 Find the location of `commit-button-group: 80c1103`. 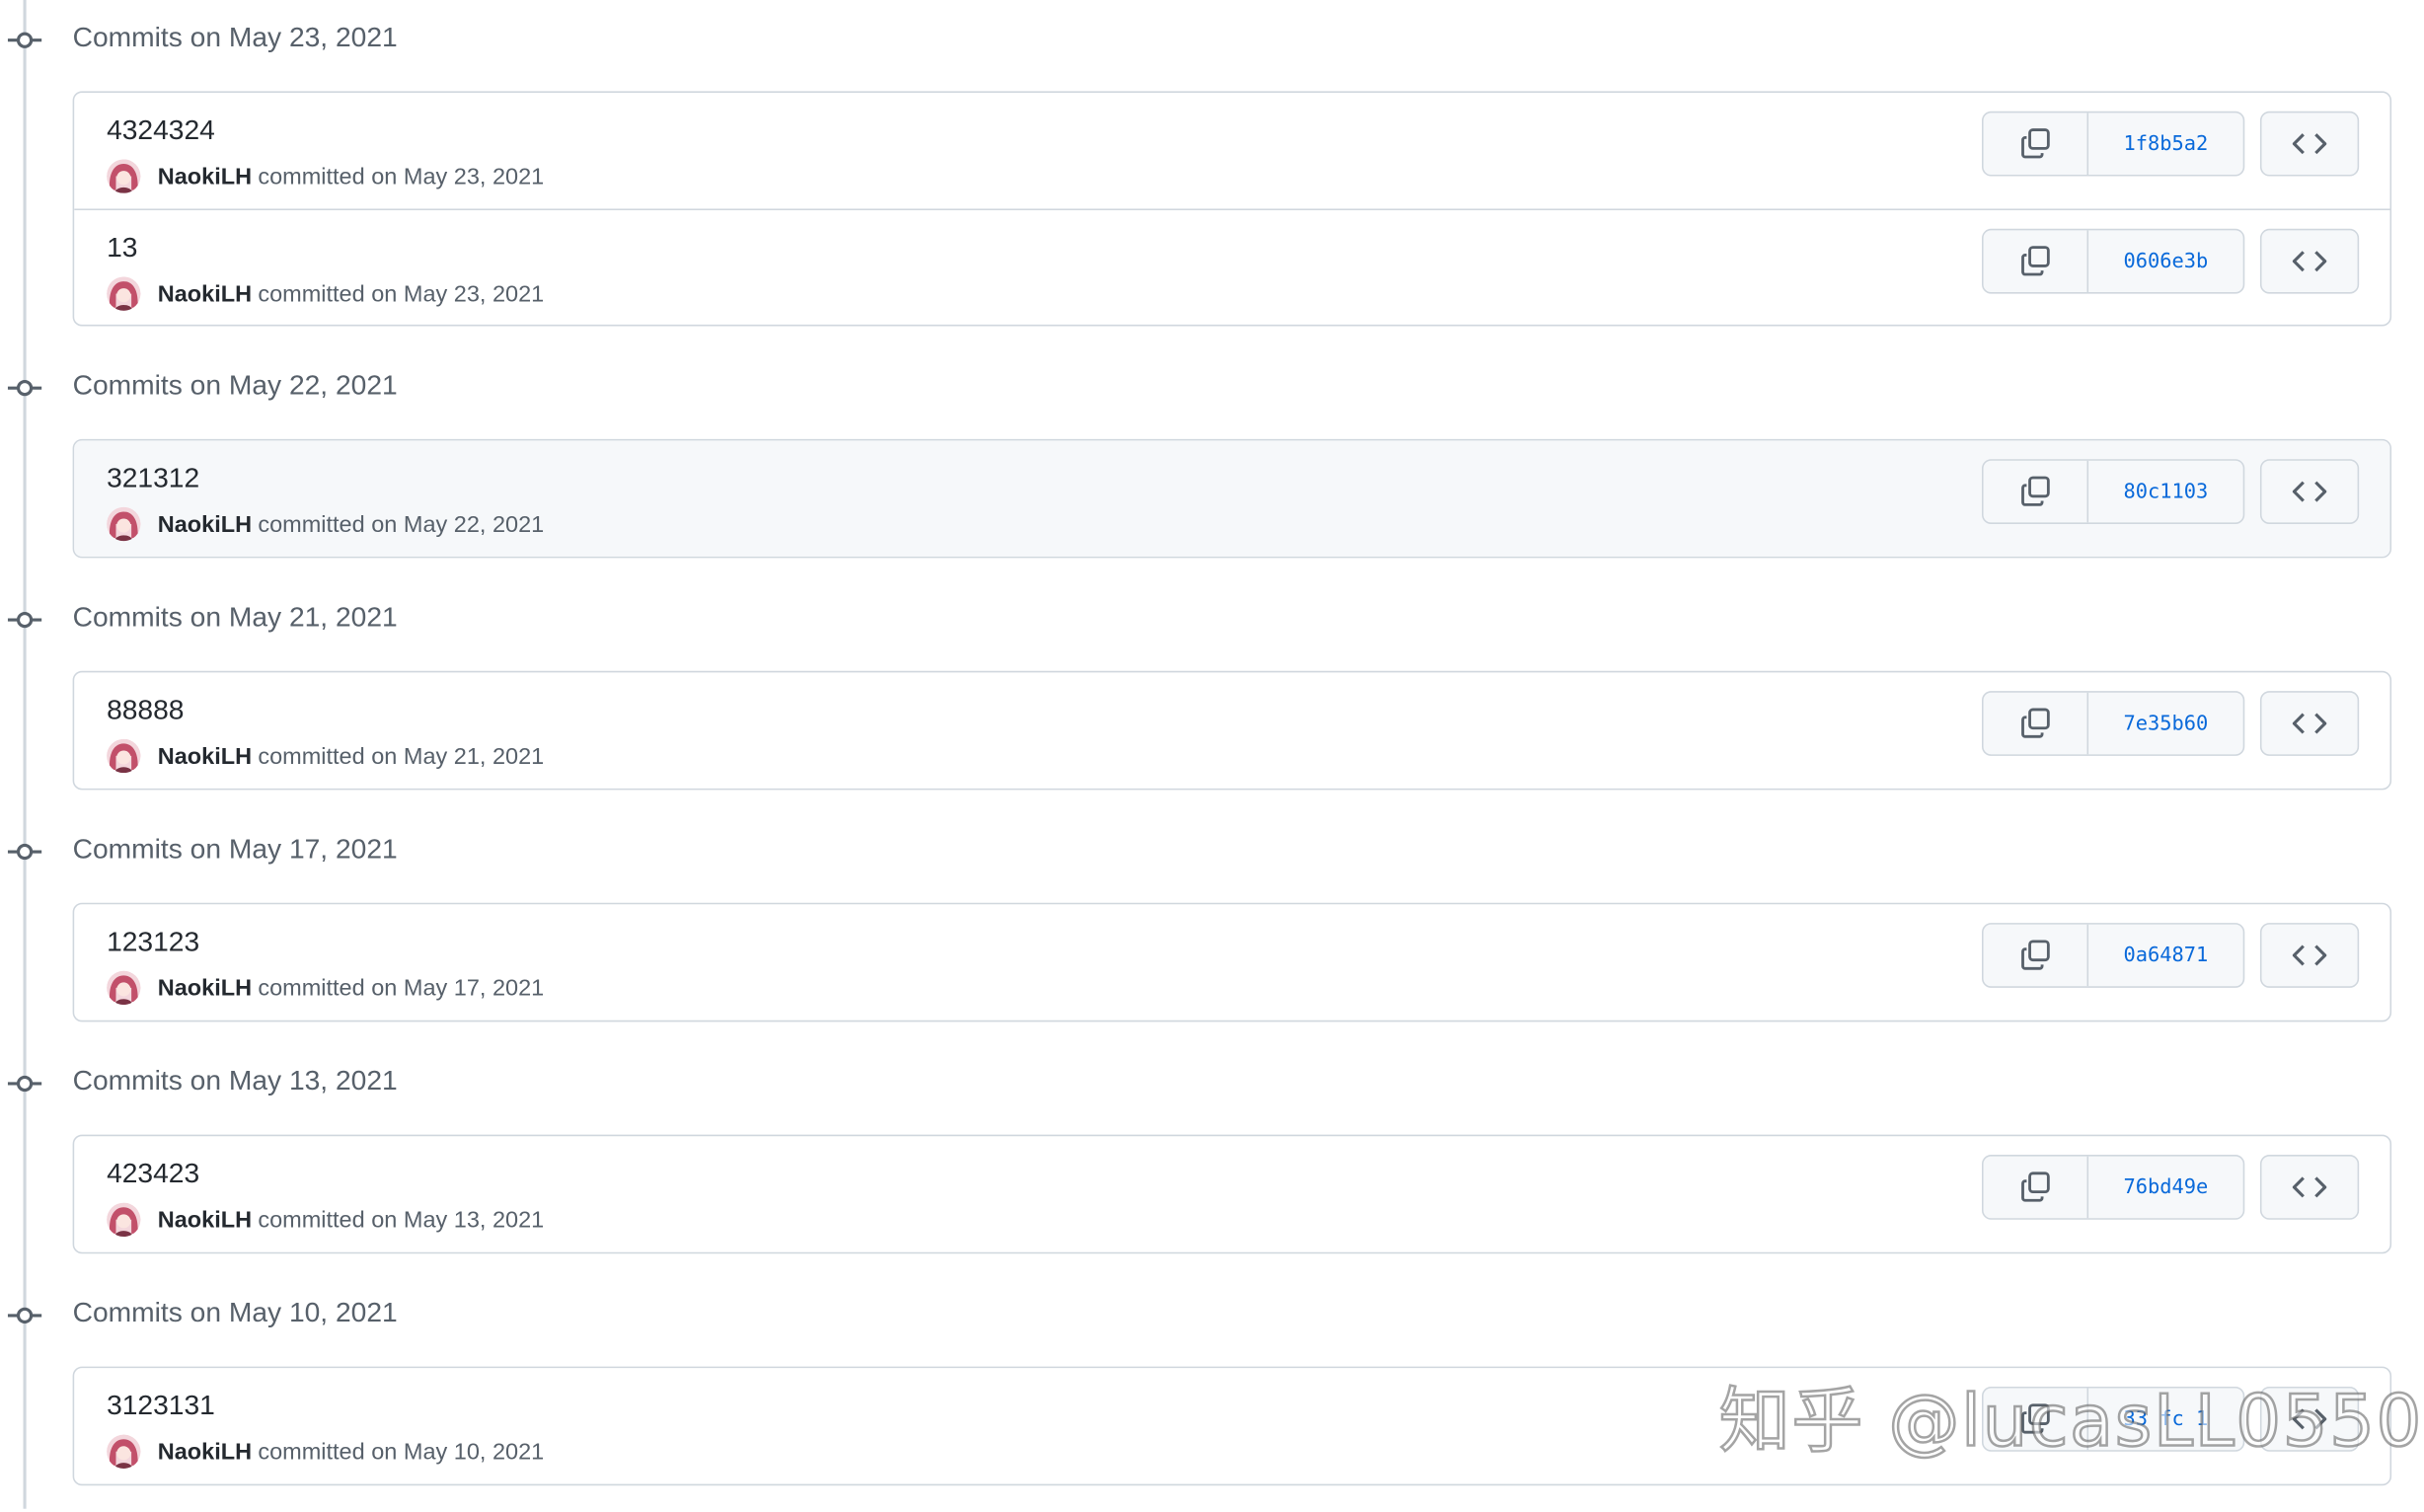

commit-button-group: 80c1103 is located at coordinates (2113, 492).